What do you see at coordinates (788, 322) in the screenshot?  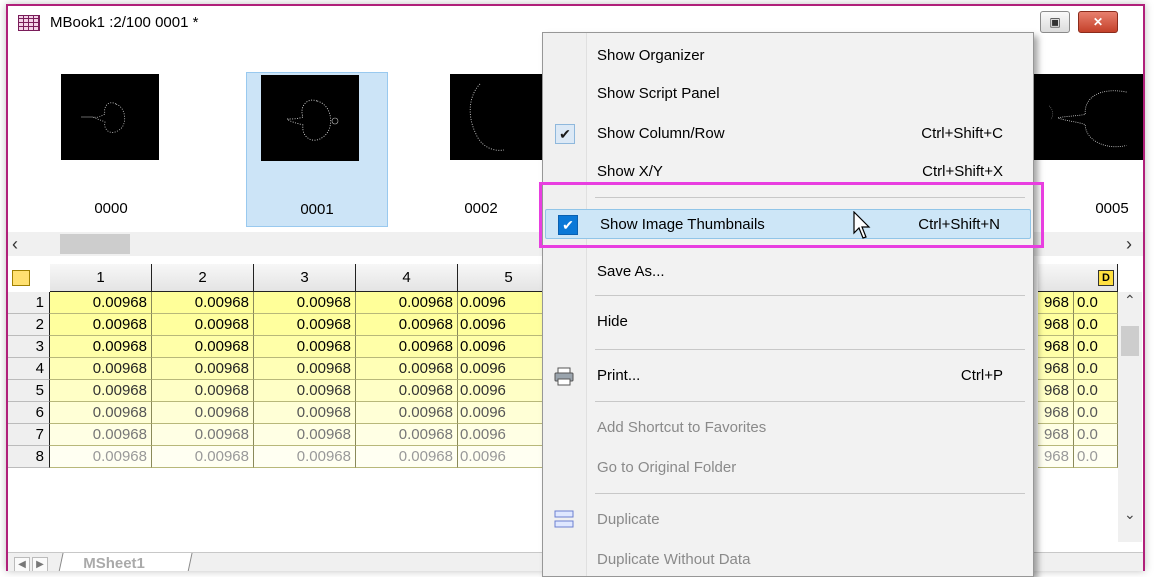 I see `menu-item-hide: Hide` at bounding box center [788, 322].